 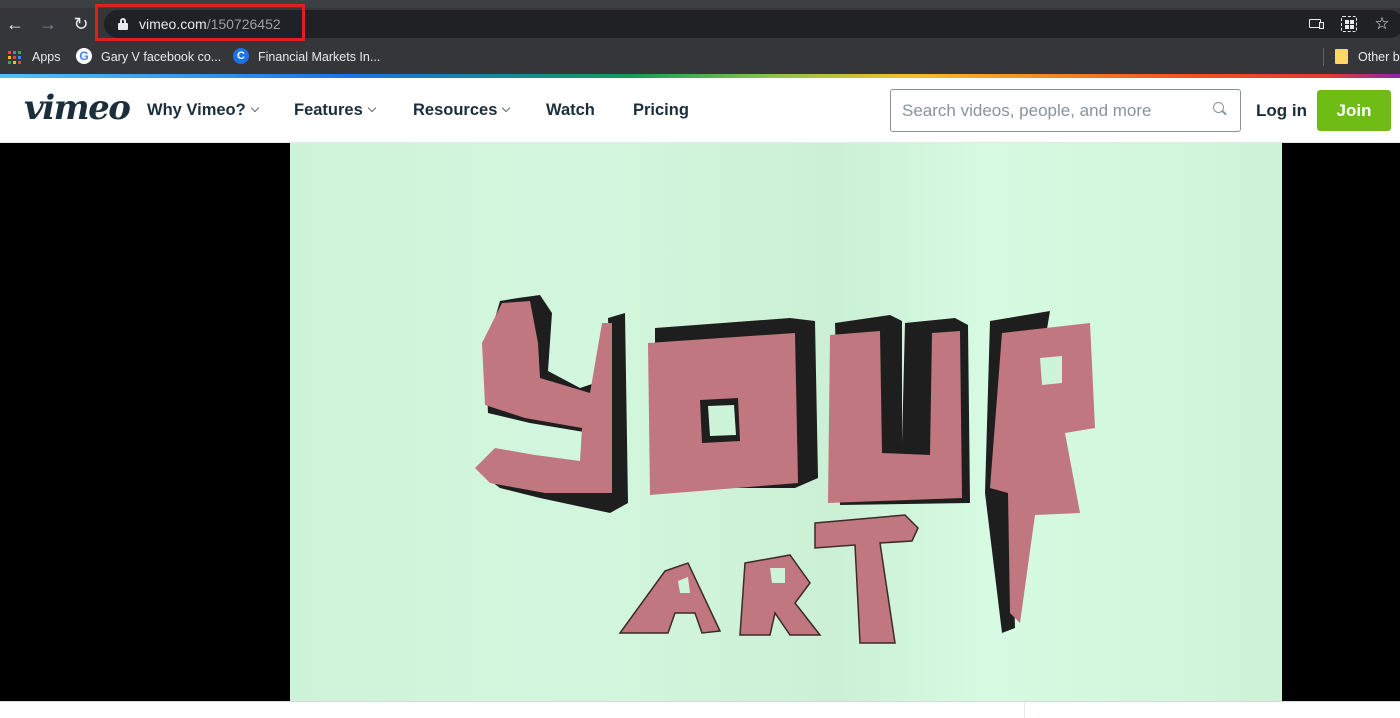 I want to click on letter-t, so click(x=866, y=579).